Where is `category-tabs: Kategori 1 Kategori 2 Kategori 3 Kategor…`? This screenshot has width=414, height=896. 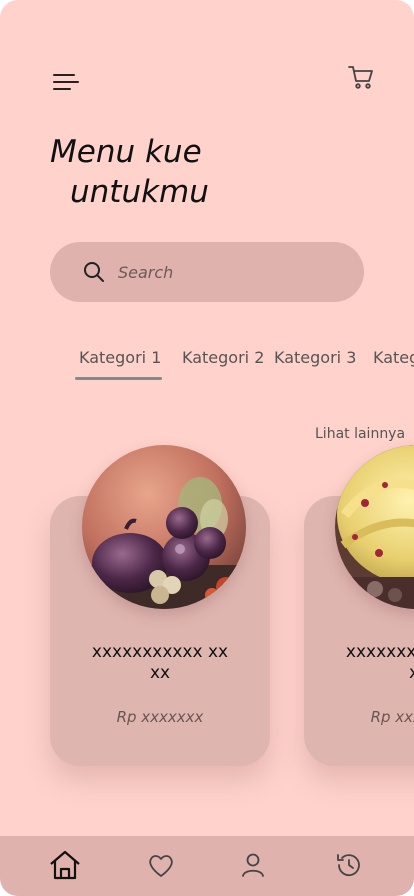 category-tabs: Kategori 1 Kategori 2 Kategori 3 Kategor… is located at coordinates (207, 368).